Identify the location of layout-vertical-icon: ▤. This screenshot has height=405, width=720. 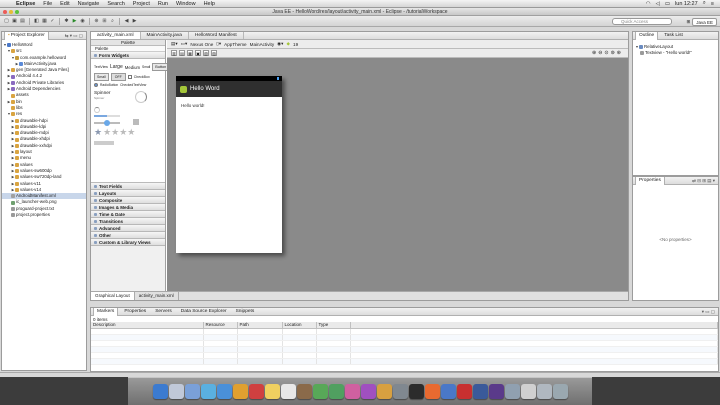
(182, 53).